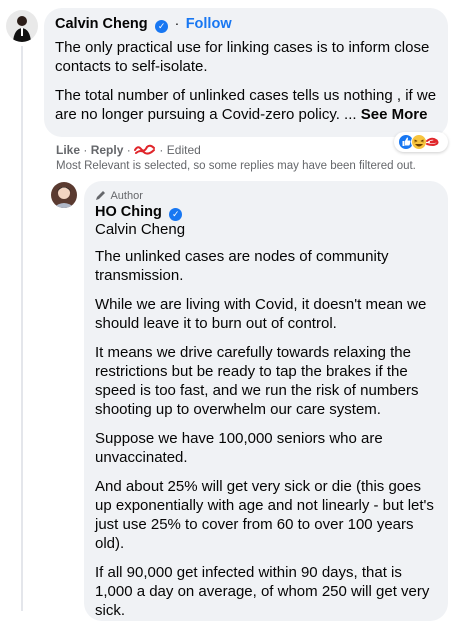 This screenshot has width=476, height=630. What do you see at coordinates (184, 150) in the screenshot?
I see `edited-label: Edited` at bounding box center [184, 150].